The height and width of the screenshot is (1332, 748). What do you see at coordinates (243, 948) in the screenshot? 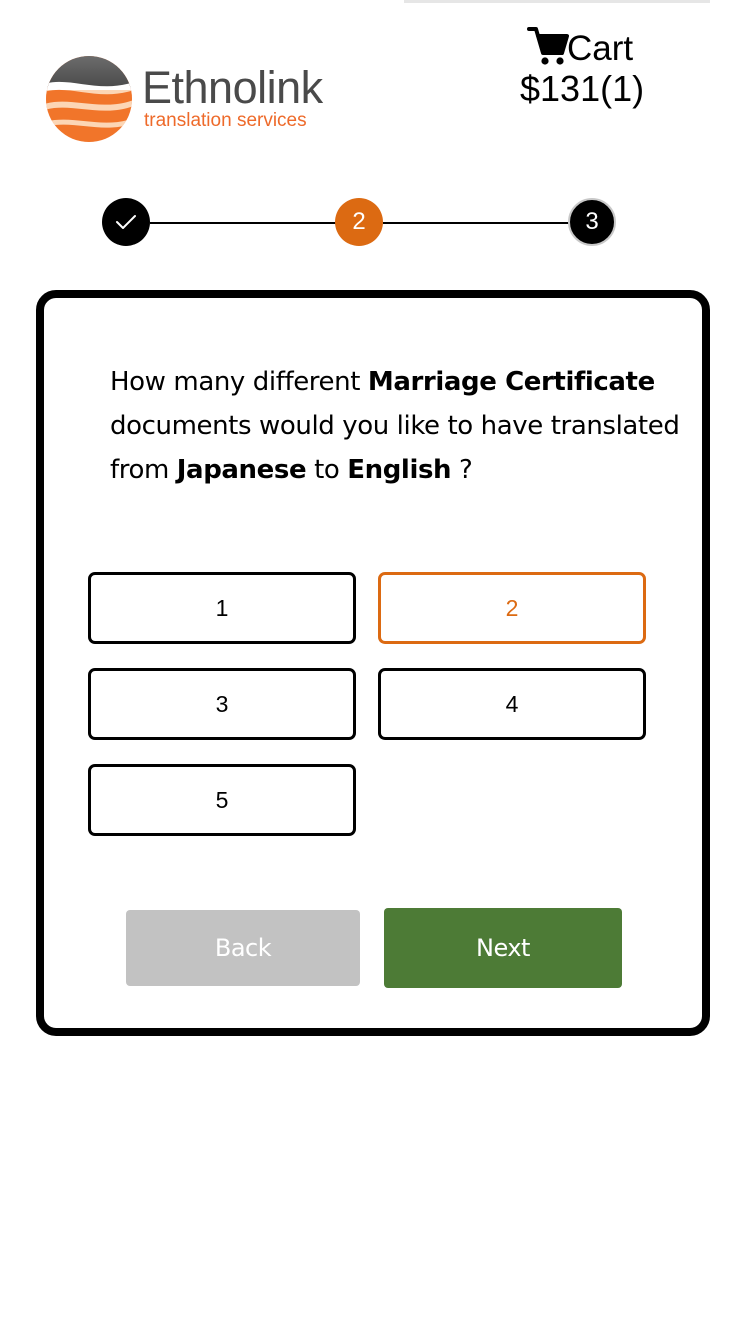
I see `back-button: Back` at bounding box center [243, 948].